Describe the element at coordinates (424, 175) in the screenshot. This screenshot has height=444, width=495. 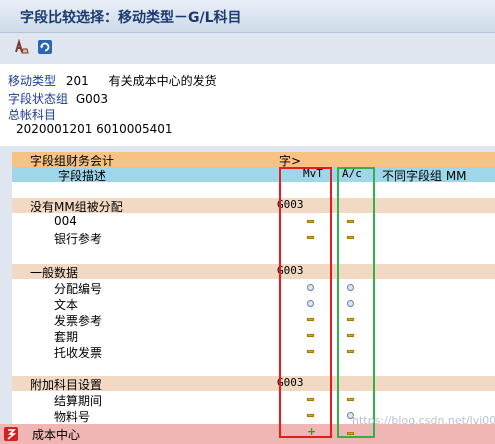
I see `header-diff-group: 不同字段组 MM` at that location.